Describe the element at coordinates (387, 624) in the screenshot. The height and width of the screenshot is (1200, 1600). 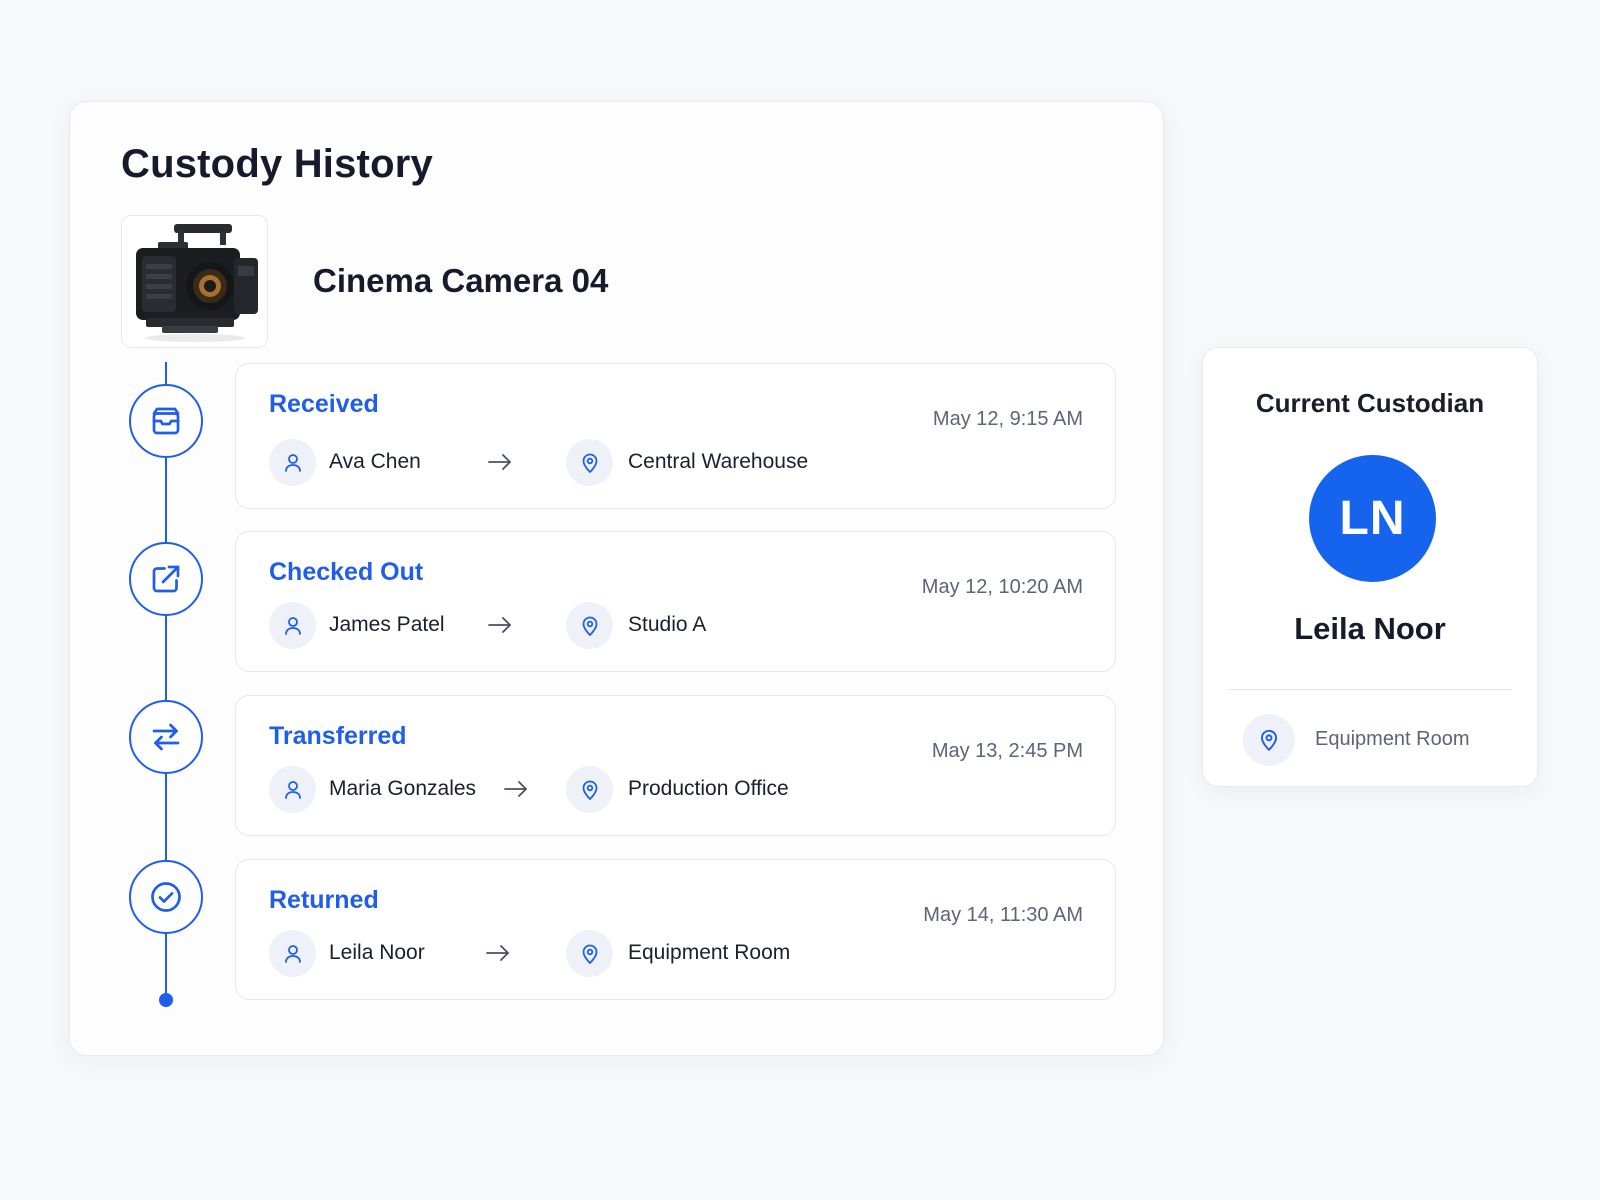
I see `person-name: James Patel` at that location.